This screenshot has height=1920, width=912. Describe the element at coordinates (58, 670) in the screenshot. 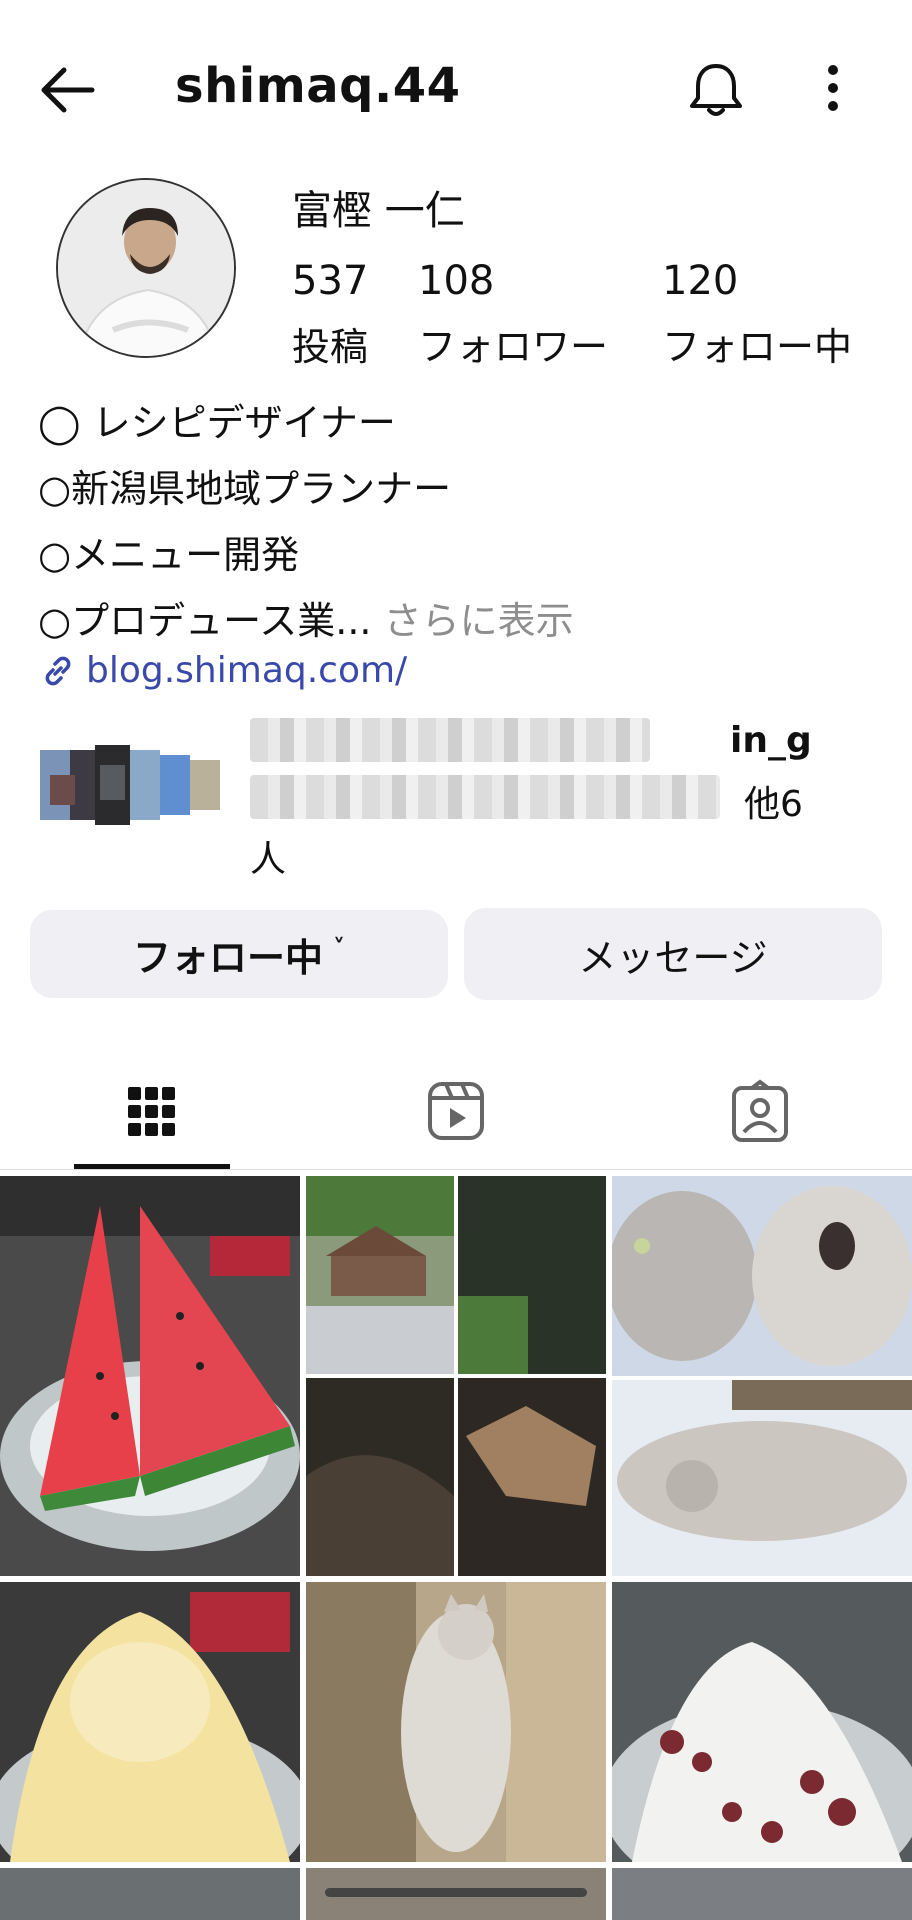

I see `link-icon` at that location.